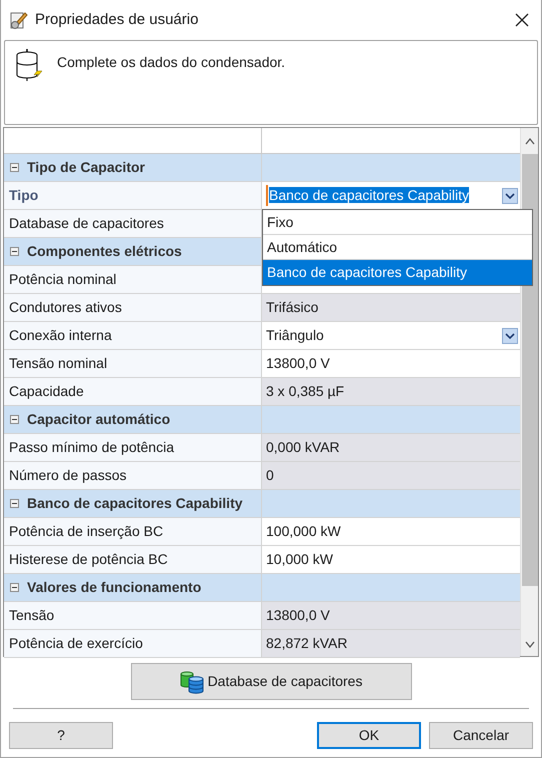 Image resolution: width=542 pixels, height=758 pixels. I want to click on property-label: Potência de exercício, so click(133, 643).